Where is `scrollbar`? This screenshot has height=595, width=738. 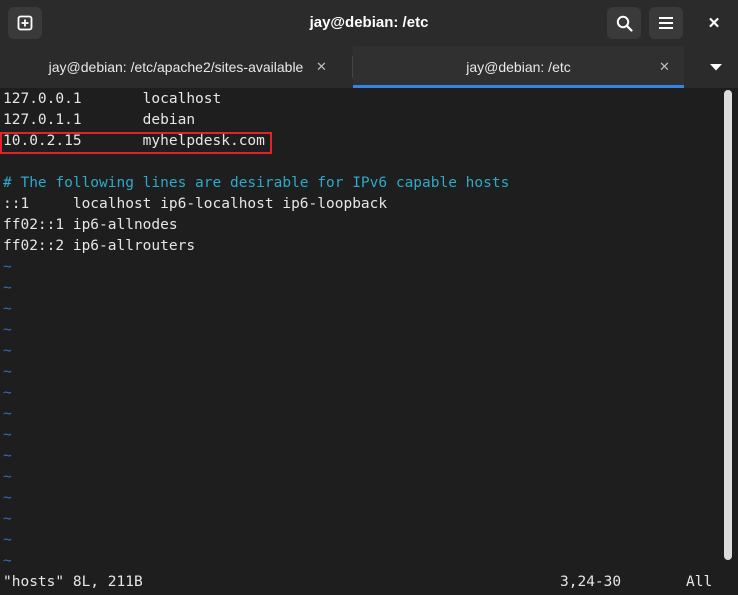 scrollbar is located at coordinates (728, 325).